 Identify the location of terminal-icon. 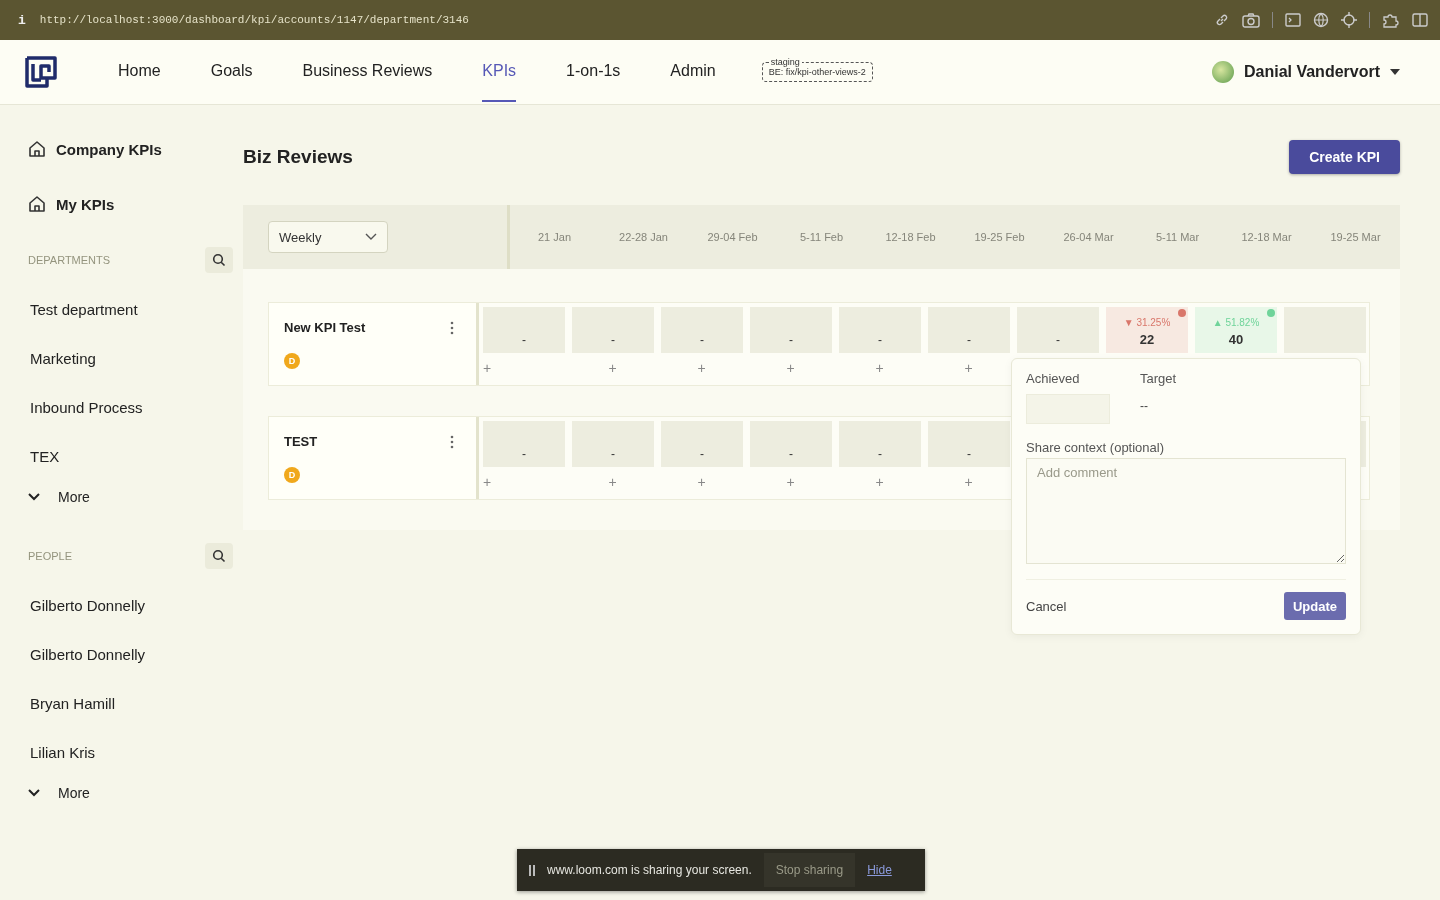
(1293, 20).